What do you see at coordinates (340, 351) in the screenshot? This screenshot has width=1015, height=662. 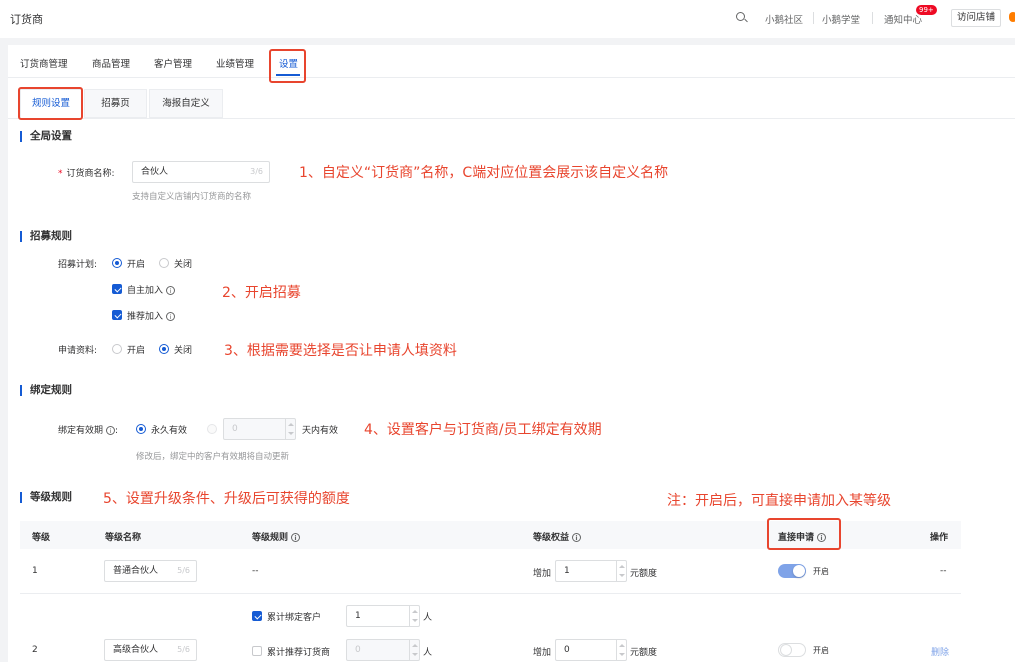 I see `annotation-3: 3、根据需要选择是否让申请人填资料` at bounding box center [340, 351].